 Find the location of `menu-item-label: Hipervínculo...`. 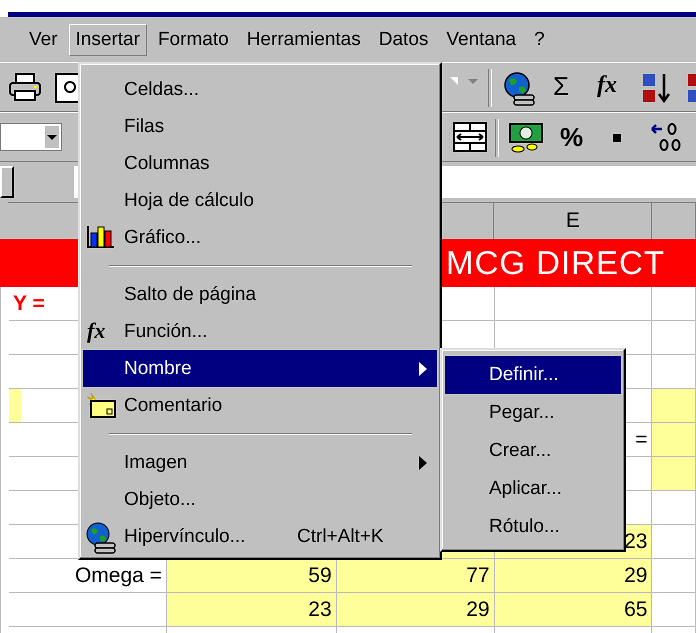

menu-item-label: Hipervínculo... is located at coordinates (185, 537).